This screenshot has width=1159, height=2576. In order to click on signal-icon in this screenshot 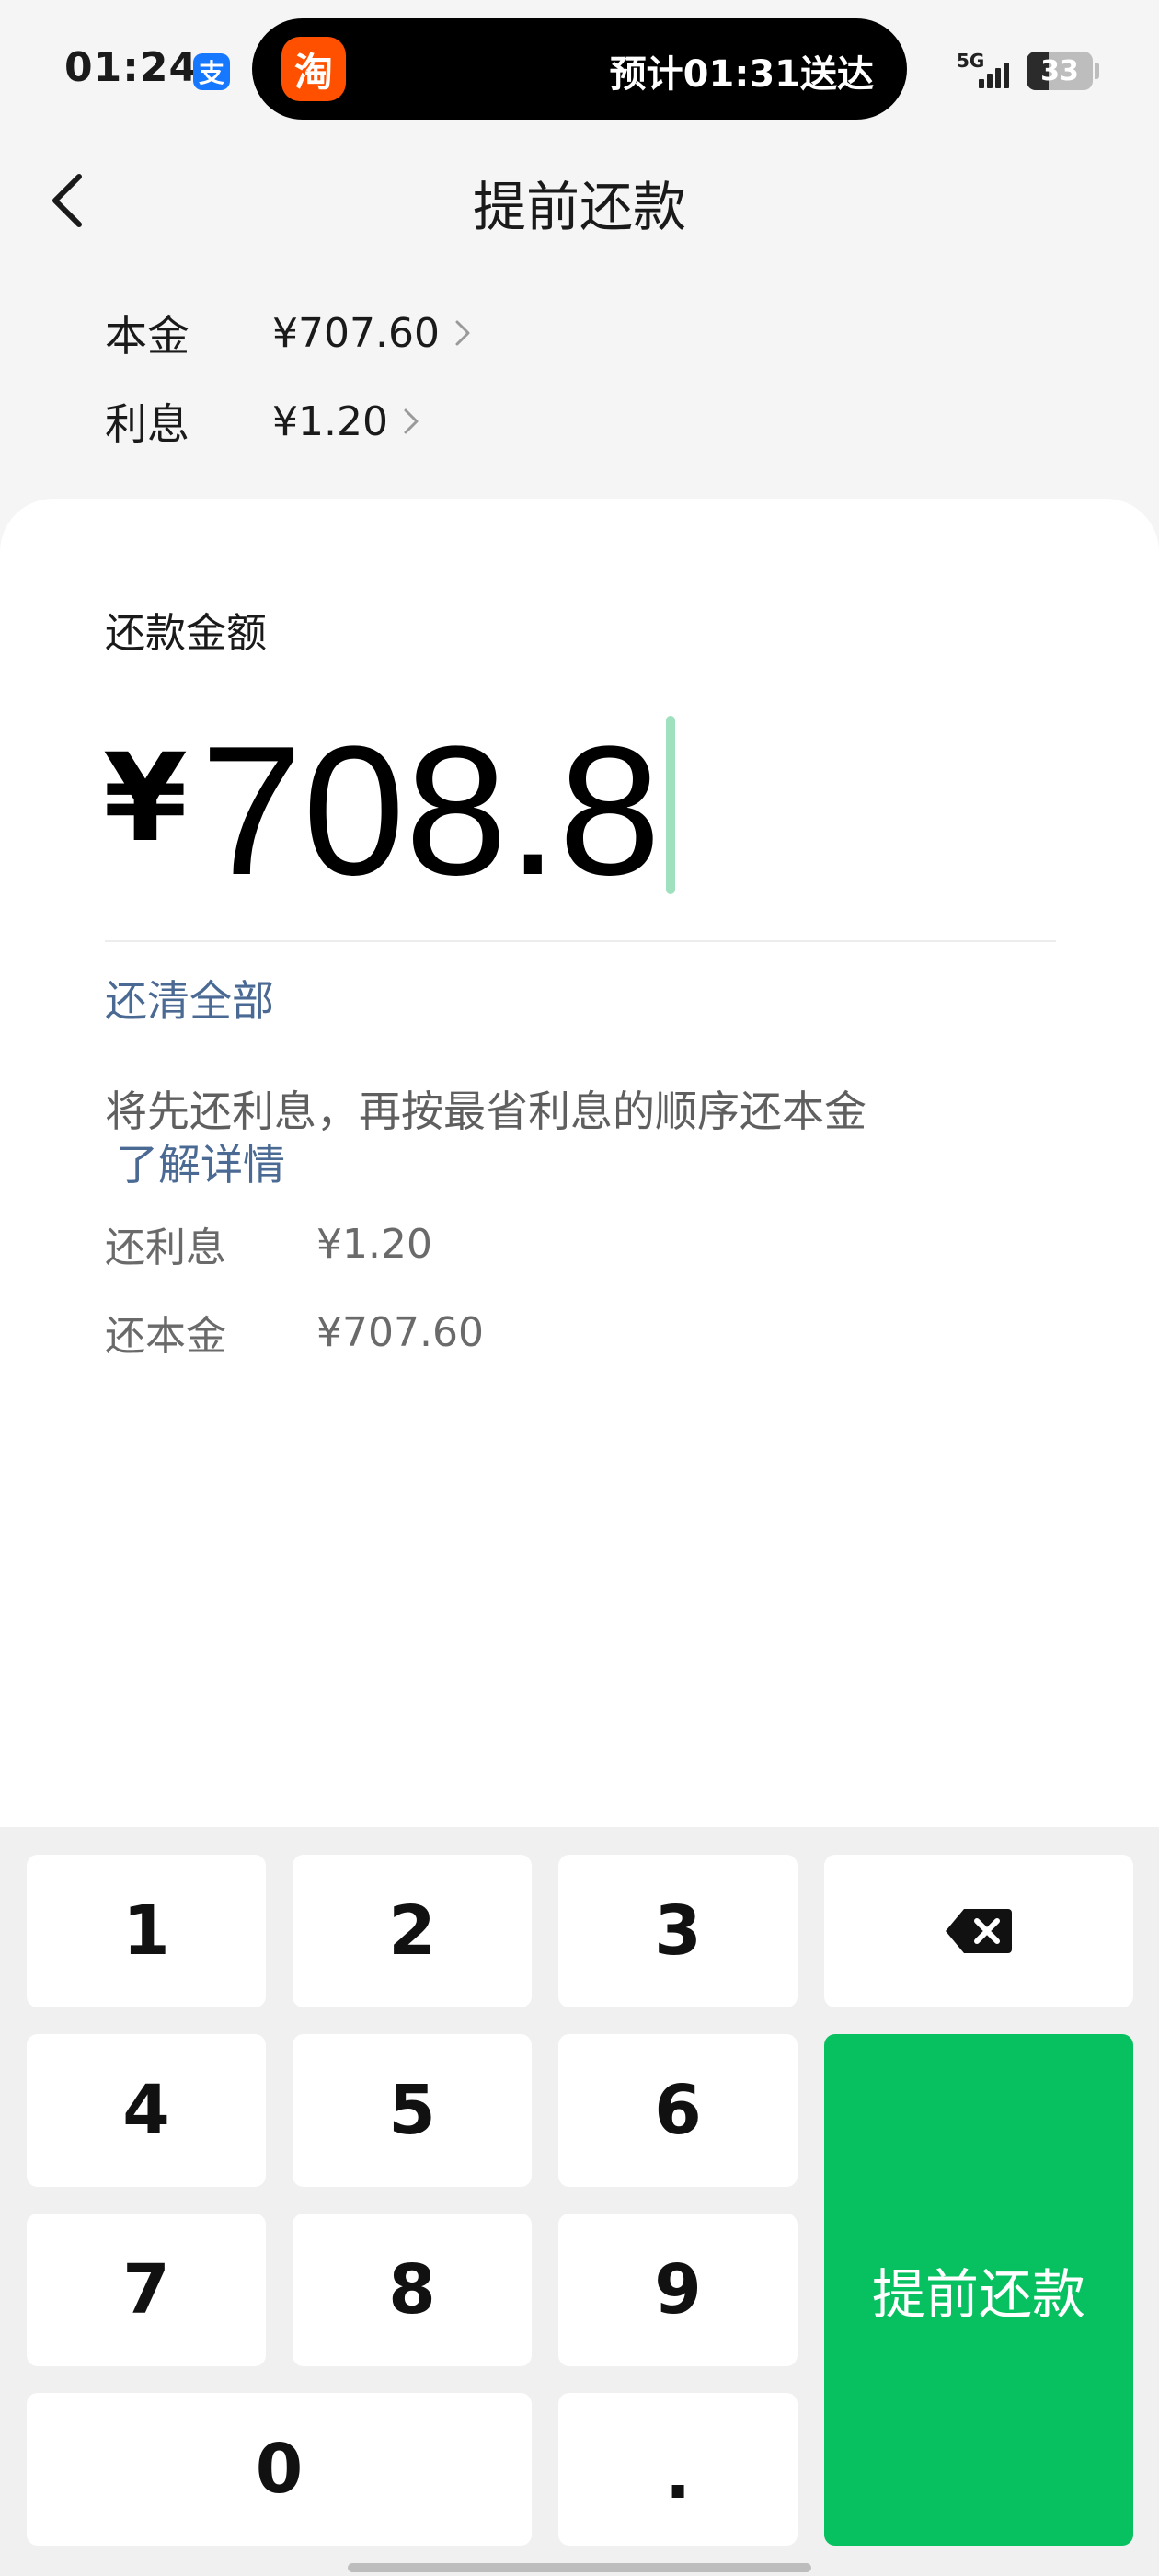, I will do `click(997, 72)`.